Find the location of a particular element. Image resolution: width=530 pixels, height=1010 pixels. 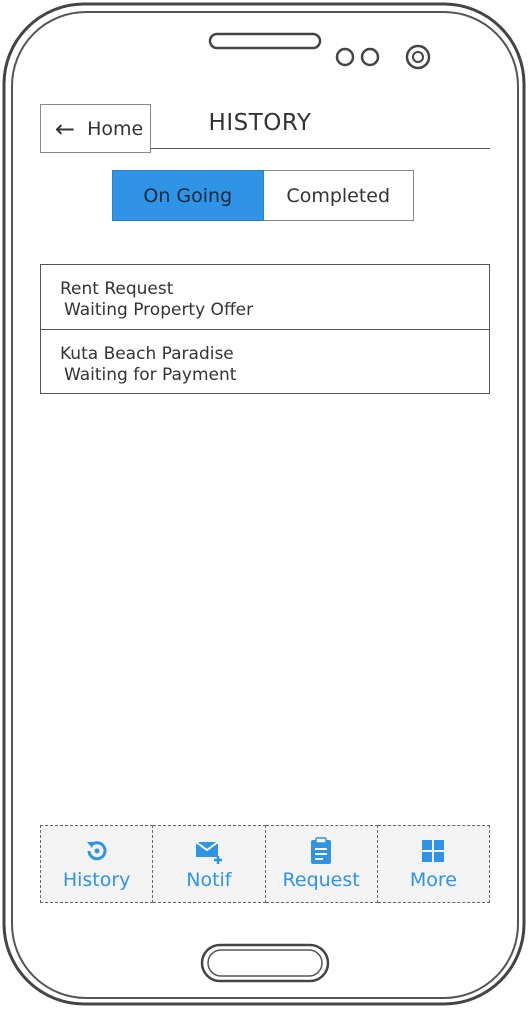

bottom-nav: History Notif Request More is located at coordinates (265, 864).